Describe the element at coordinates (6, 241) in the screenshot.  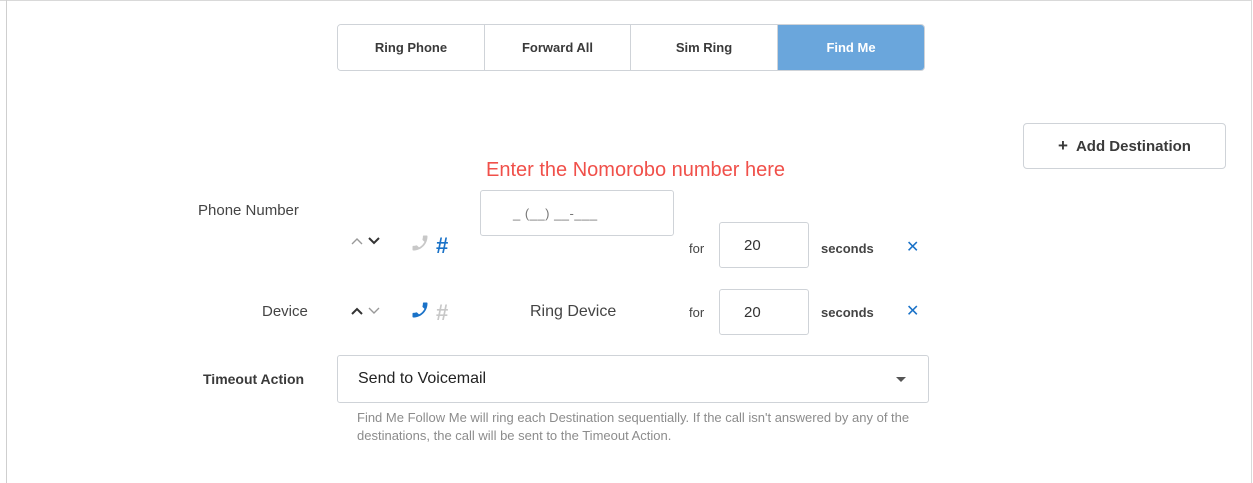
I see `left-divider` at that location.